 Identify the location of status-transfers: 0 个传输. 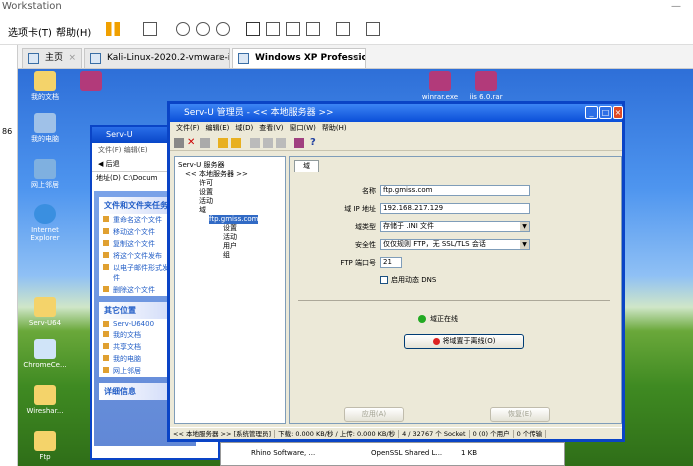
(531, 434).